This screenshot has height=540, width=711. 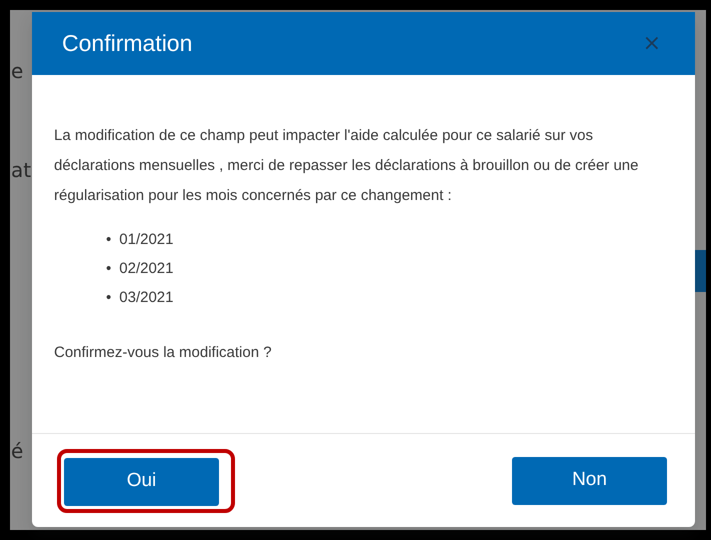 What do you see at coordinates (17, 451) in the screenshot?
I see `background-text: é` at bounding box center [17, 451].